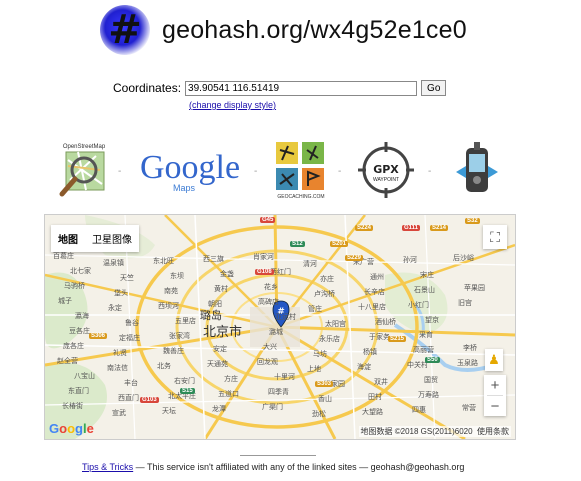  I want to click on gps-device-icon, so click(477, 167).